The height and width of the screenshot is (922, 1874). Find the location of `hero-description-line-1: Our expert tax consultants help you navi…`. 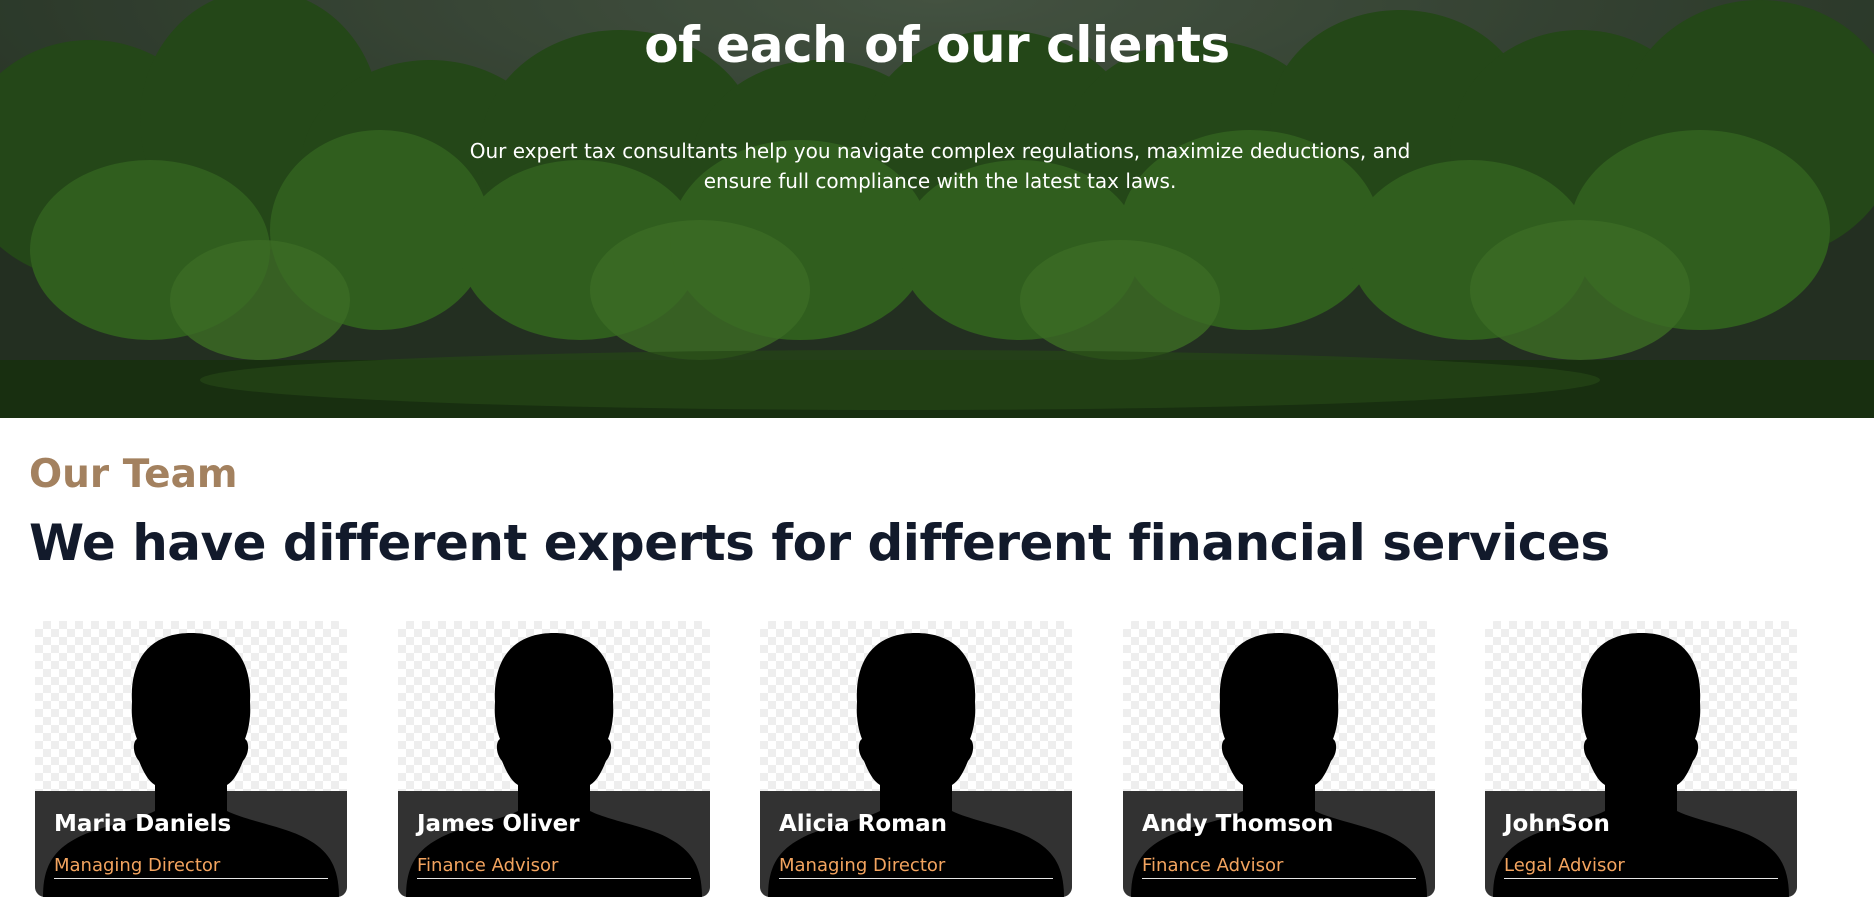

hero-description-line-1: Our expert tax consultants help you navi… is located at coordinates (940, 151).